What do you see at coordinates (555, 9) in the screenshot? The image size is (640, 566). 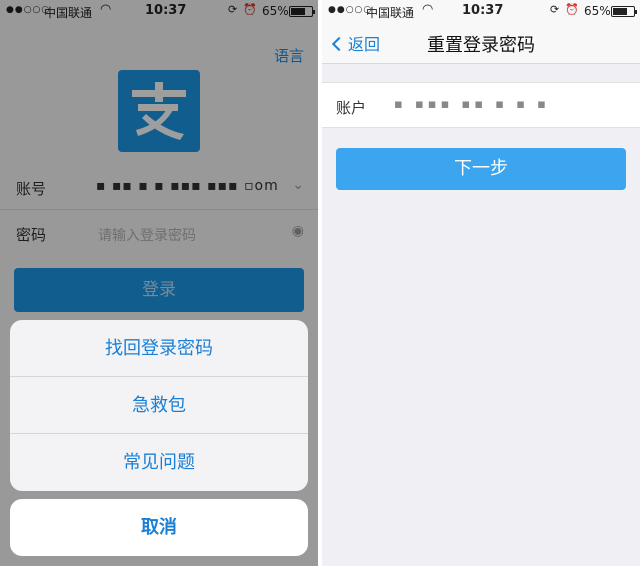 I see `rotation-lock-icon: ⟳` at bounding box center [555, 9].